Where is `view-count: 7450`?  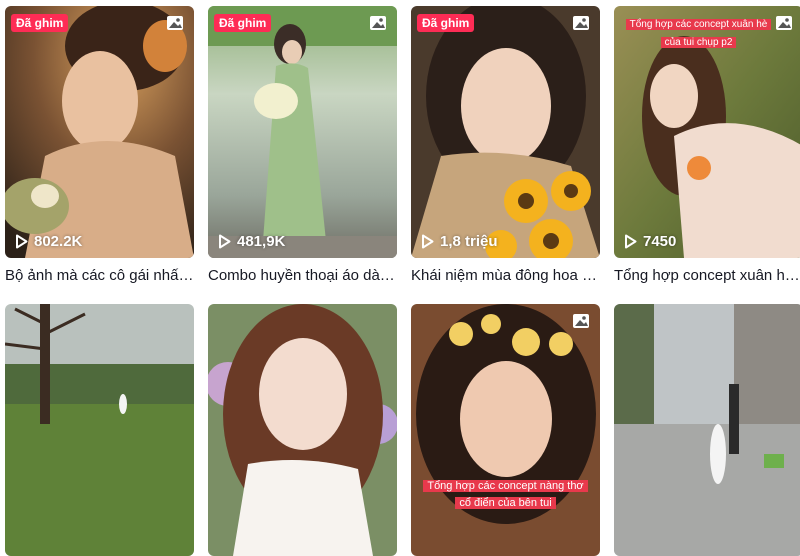 view-count: 7450 is located at coordinates (650, 241).